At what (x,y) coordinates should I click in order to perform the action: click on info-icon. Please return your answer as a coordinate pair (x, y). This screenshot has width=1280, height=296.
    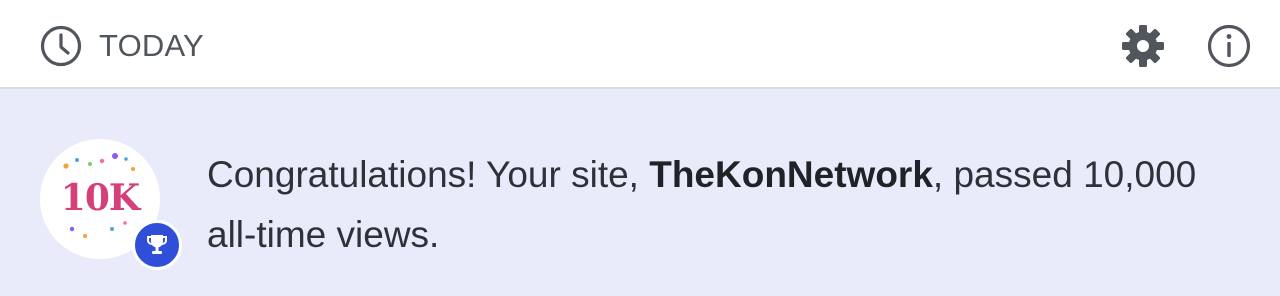
    Looking at the image, I should click on (1229, 46).